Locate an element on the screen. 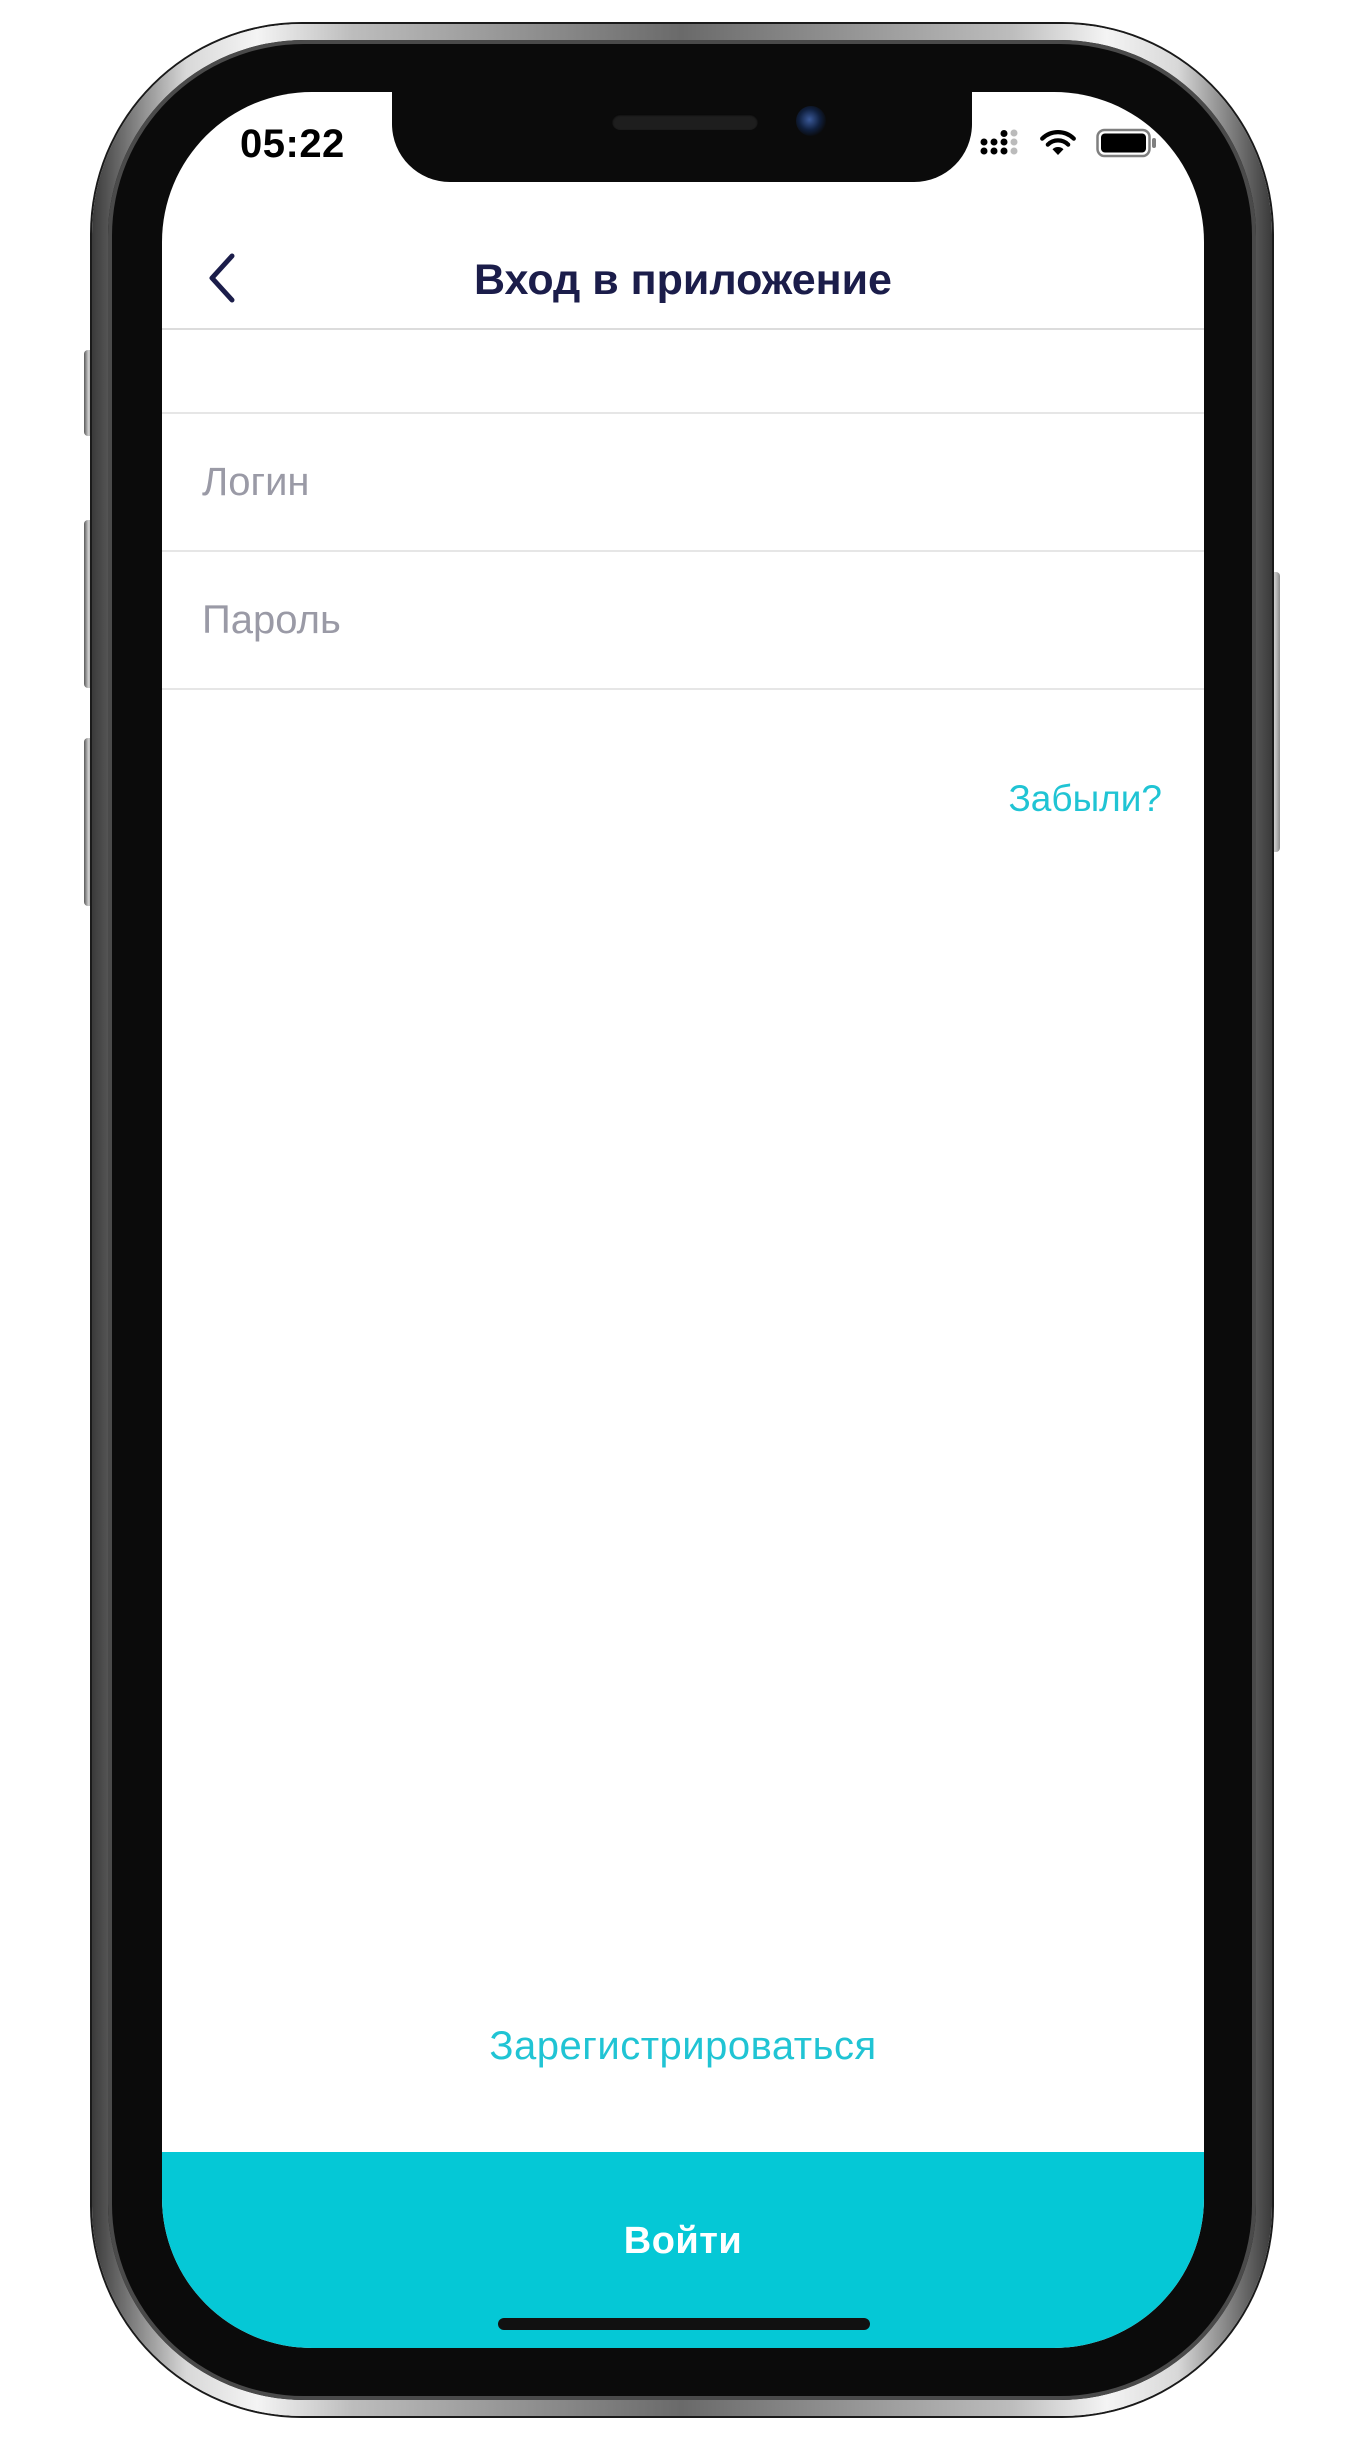  register-link: Зарегистрироваться is located at coordinates (683, 2046).